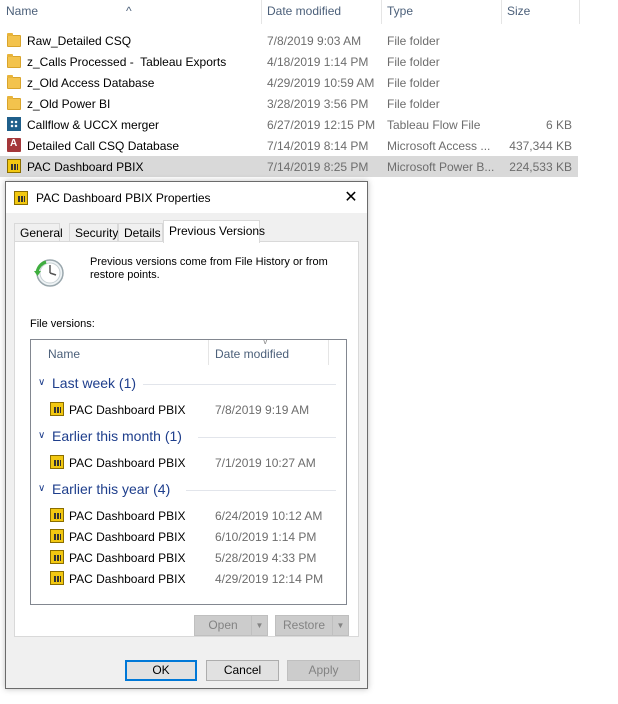 Image resolution: width=618 pixels, height=704 pixels. Describe the element at coordinates (188, 557) in the screenshot. I see `version-row: PAC Dashboard PBIX 5/28/2019 4:33 PM` at that location.